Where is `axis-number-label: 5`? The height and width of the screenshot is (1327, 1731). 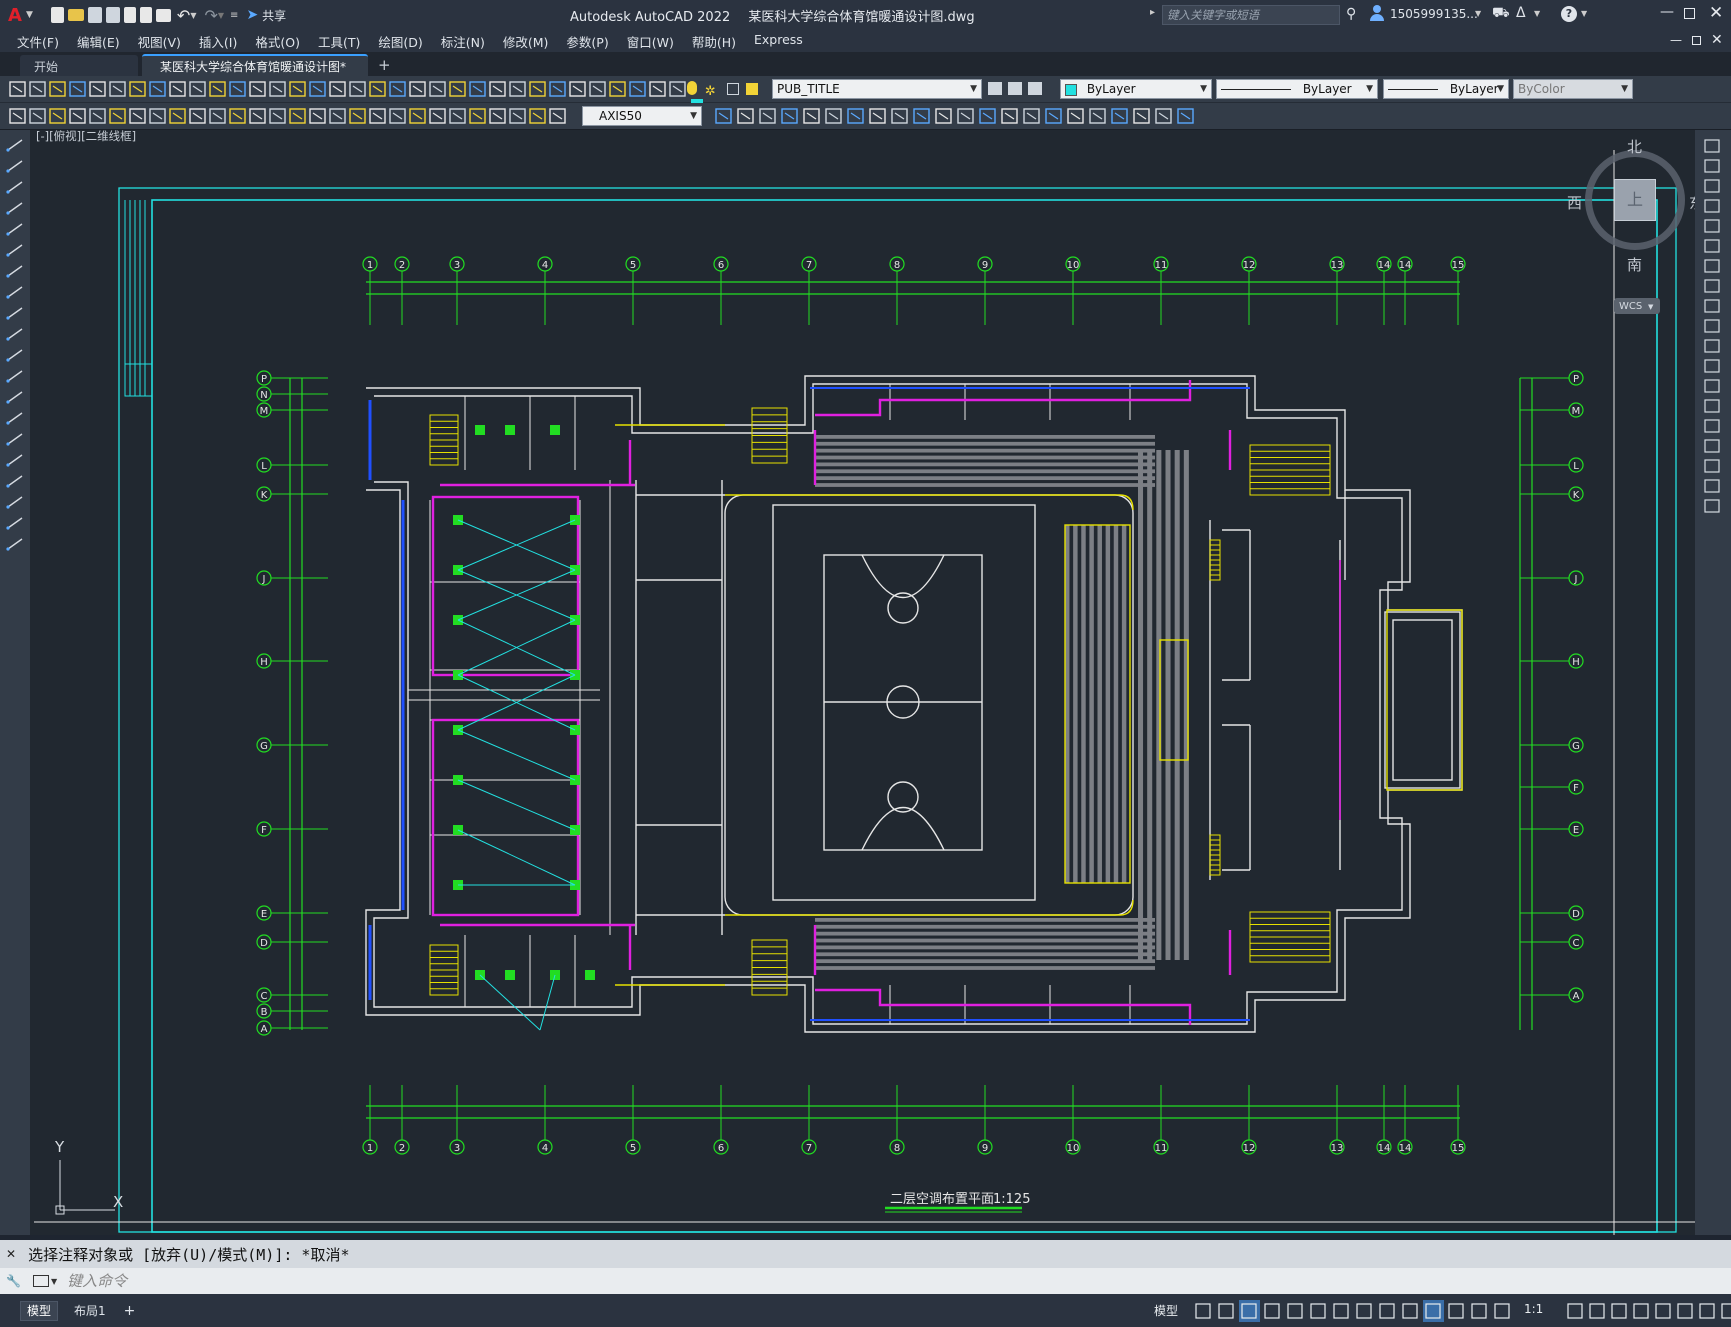
axis-number-label: 5 is located at coordinates (633, 1148).